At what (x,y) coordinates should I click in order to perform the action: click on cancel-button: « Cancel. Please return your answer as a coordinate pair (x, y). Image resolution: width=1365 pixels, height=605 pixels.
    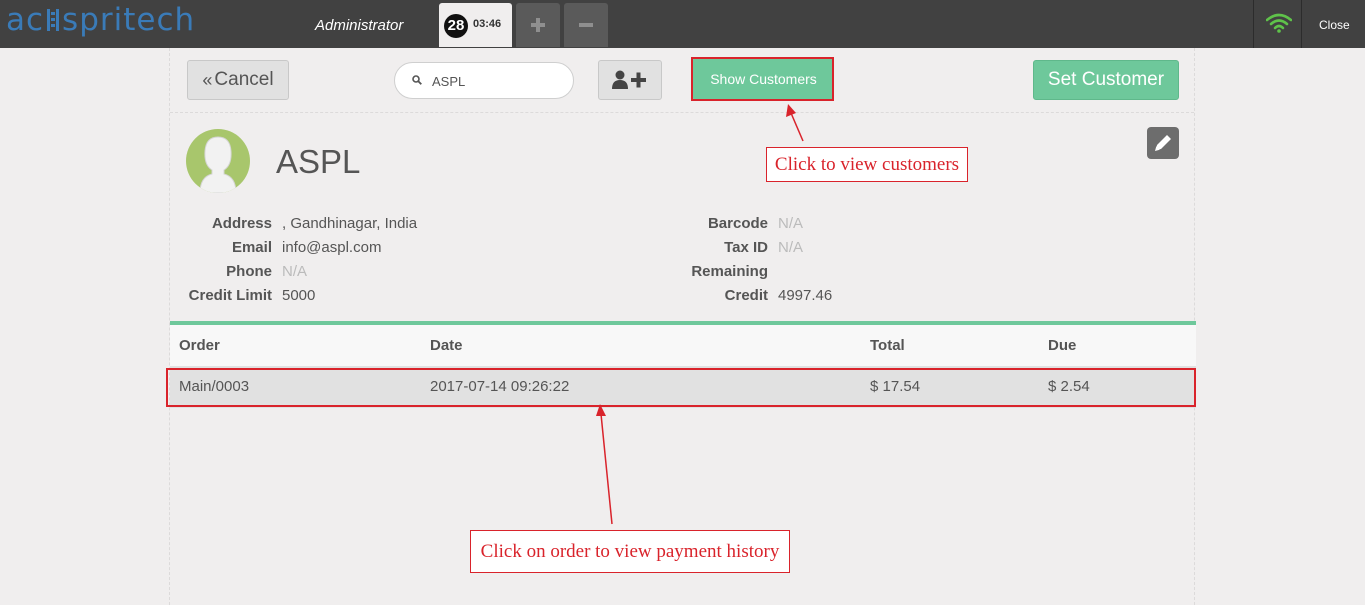
    Looking at the image, I should click on (238, 80).